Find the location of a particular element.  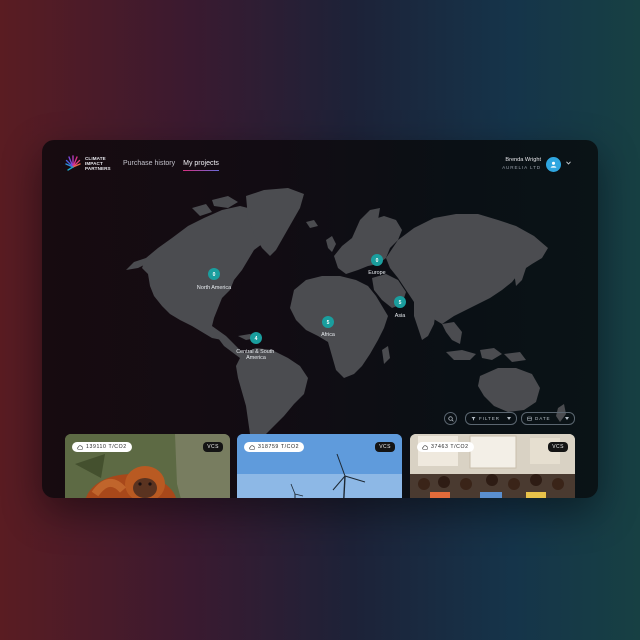

pin-label-north-america: North America is located at coordinates (214, 288).